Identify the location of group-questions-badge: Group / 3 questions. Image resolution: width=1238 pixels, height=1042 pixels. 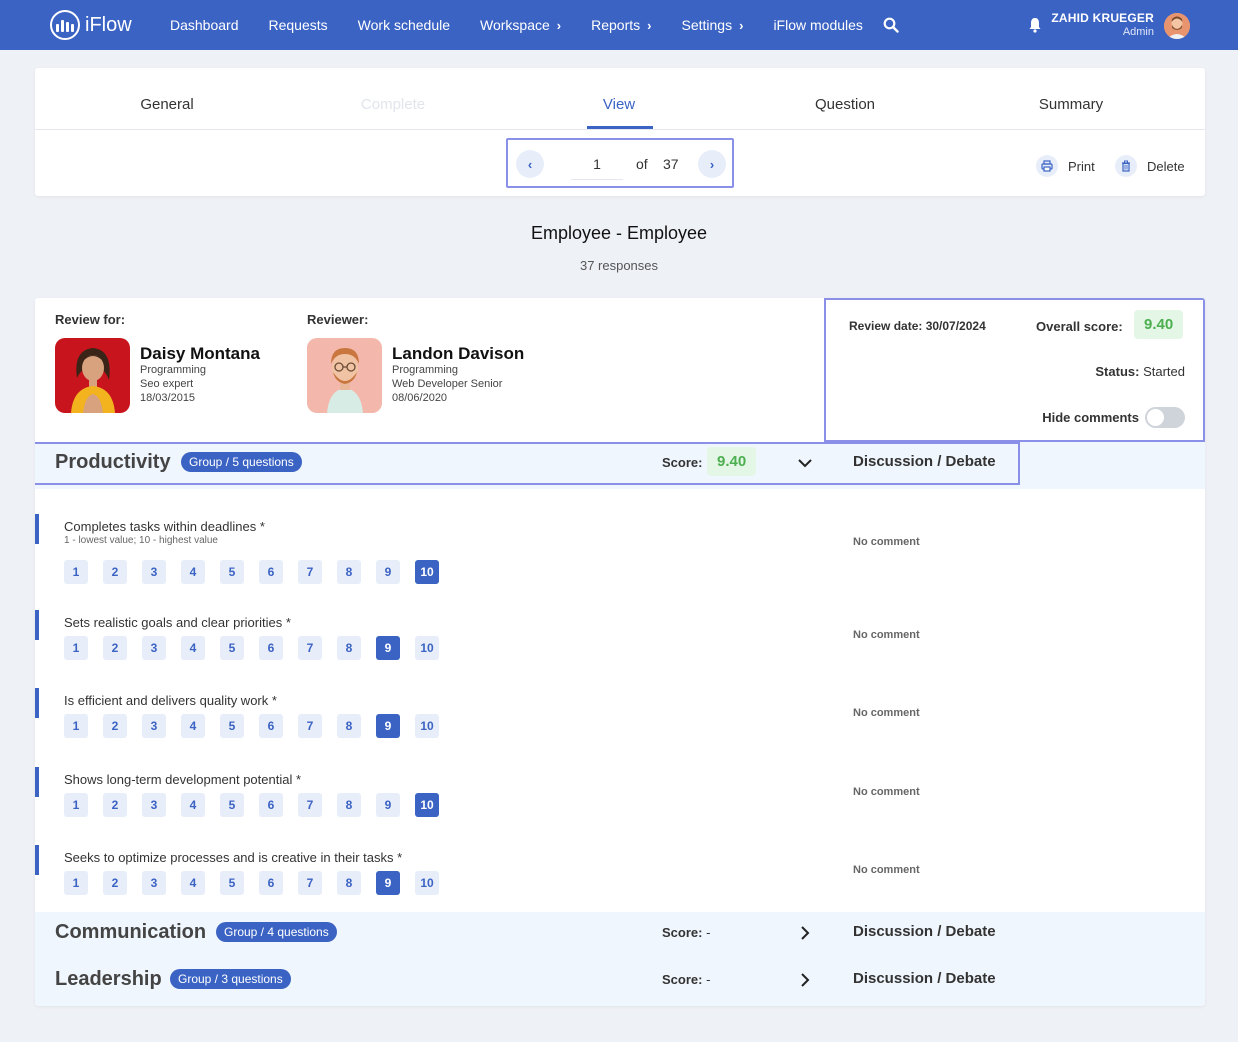
(230, 979).